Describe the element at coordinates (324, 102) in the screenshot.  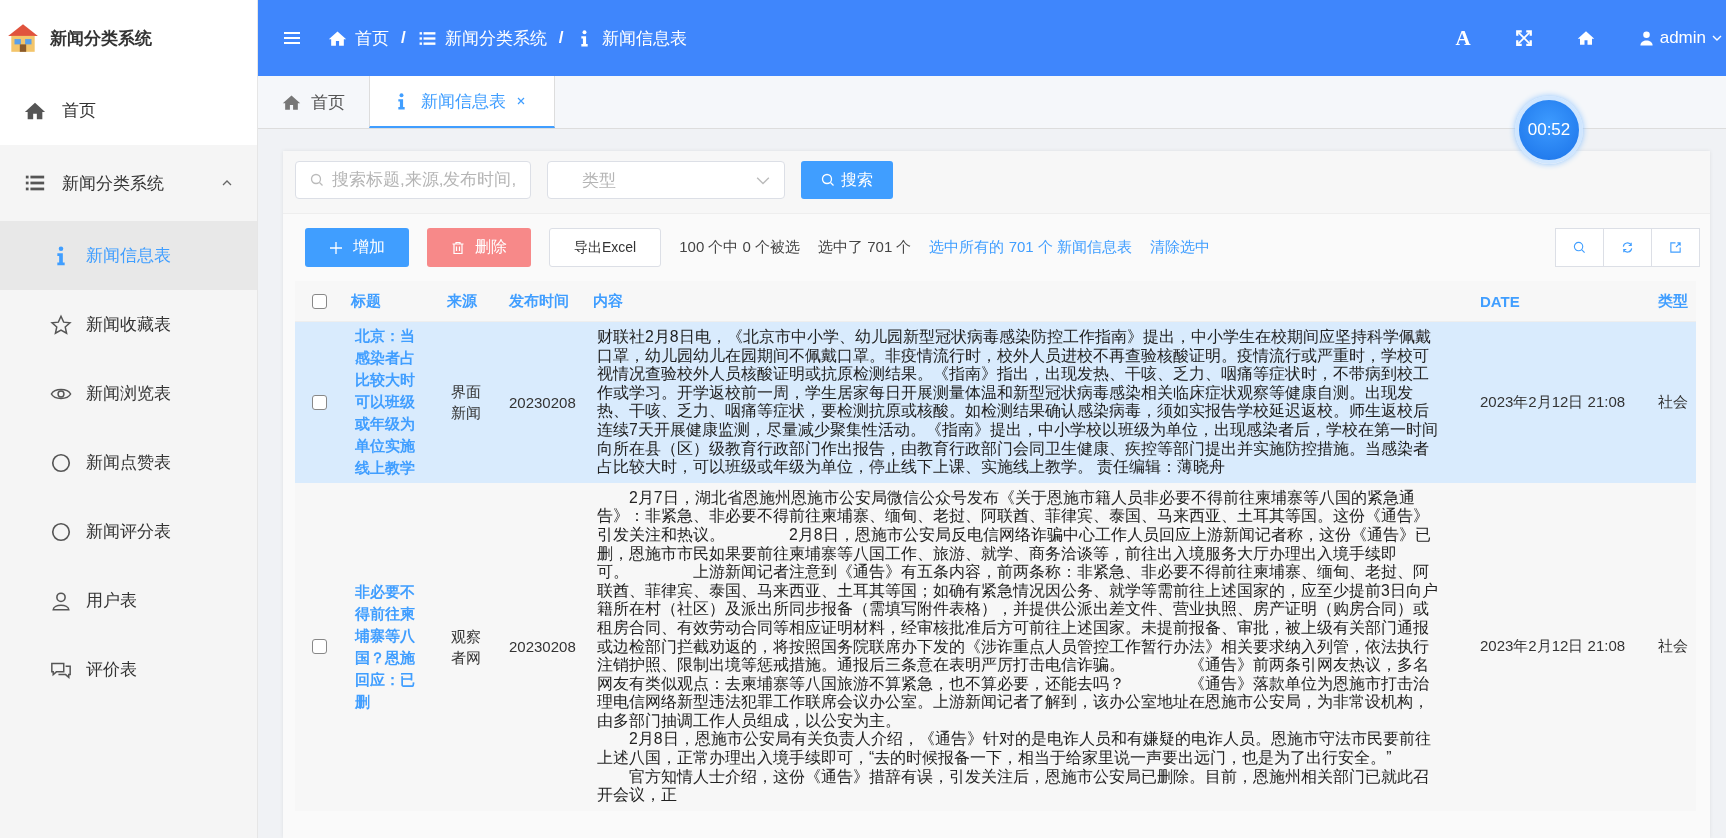
I see `tab: 首页` at that location.